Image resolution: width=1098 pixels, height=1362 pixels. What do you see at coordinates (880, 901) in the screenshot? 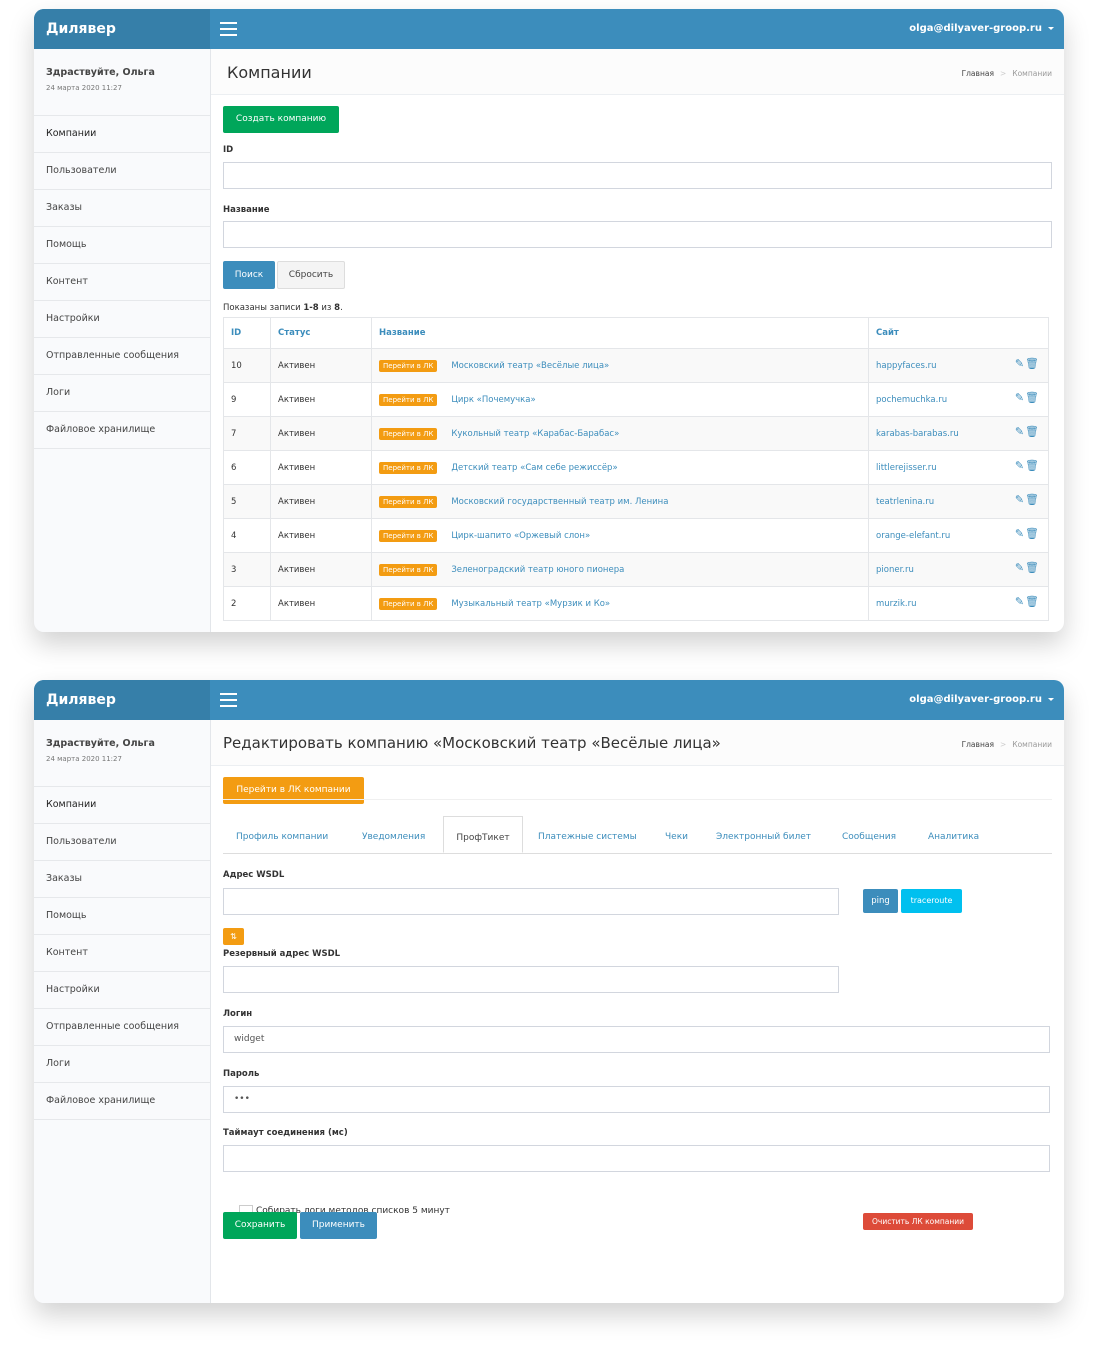
I see `ping-button: ping` at bounding box center [880, 901].